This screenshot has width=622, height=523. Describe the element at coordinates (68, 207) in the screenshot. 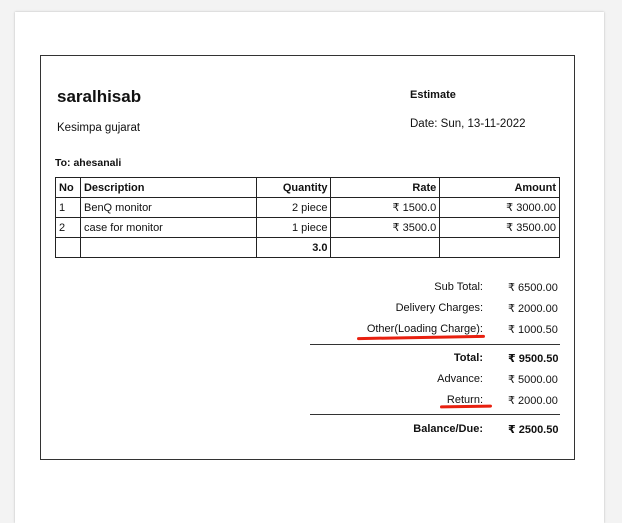

I see `row-no: 1` at that location.